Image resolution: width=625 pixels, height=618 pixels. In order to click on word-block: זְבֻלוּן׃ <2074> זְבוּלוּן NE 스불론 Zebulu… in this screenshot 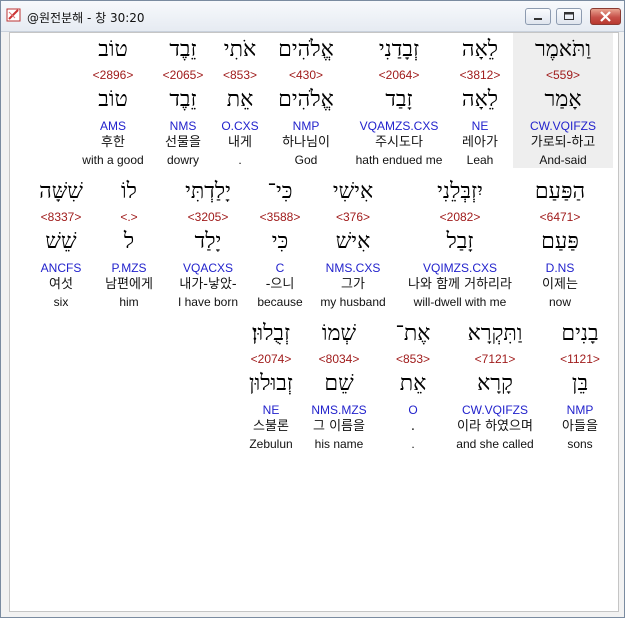, I will do `click(271, 384)`.